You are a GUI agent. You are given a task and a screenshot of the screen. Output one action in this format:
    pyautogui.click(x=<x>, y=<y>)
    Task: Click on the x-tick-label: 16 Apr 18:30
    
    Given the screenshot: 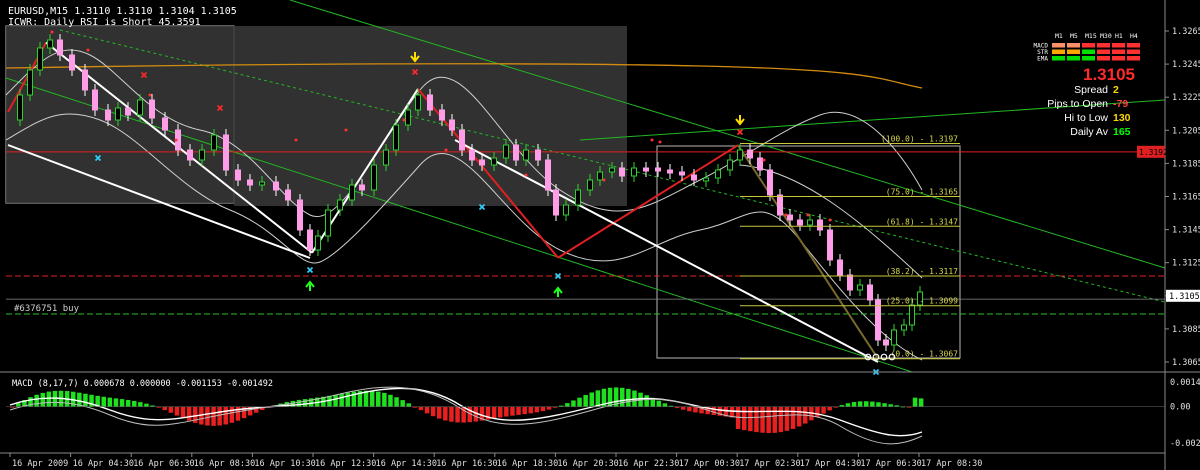 What is the action you would take?
    pyautogui.click(x=527, y=464)
    